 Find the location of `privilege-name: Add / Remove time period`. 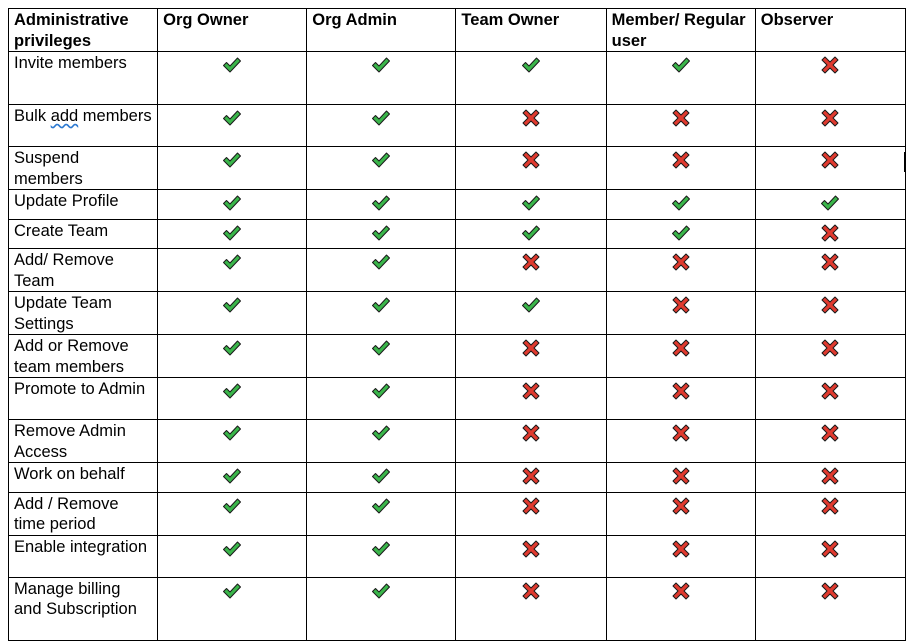

privilege-name: Add / Remove time period is located at coordinates (83, 513).